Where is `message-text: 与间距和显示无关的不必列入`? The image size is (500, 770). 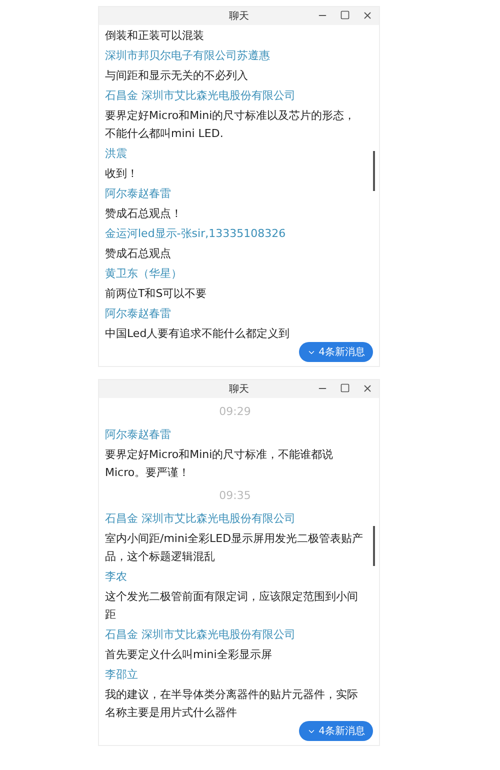 message-text: 与间距和显示无关的不必列入 is located at coordinates (176, 76).